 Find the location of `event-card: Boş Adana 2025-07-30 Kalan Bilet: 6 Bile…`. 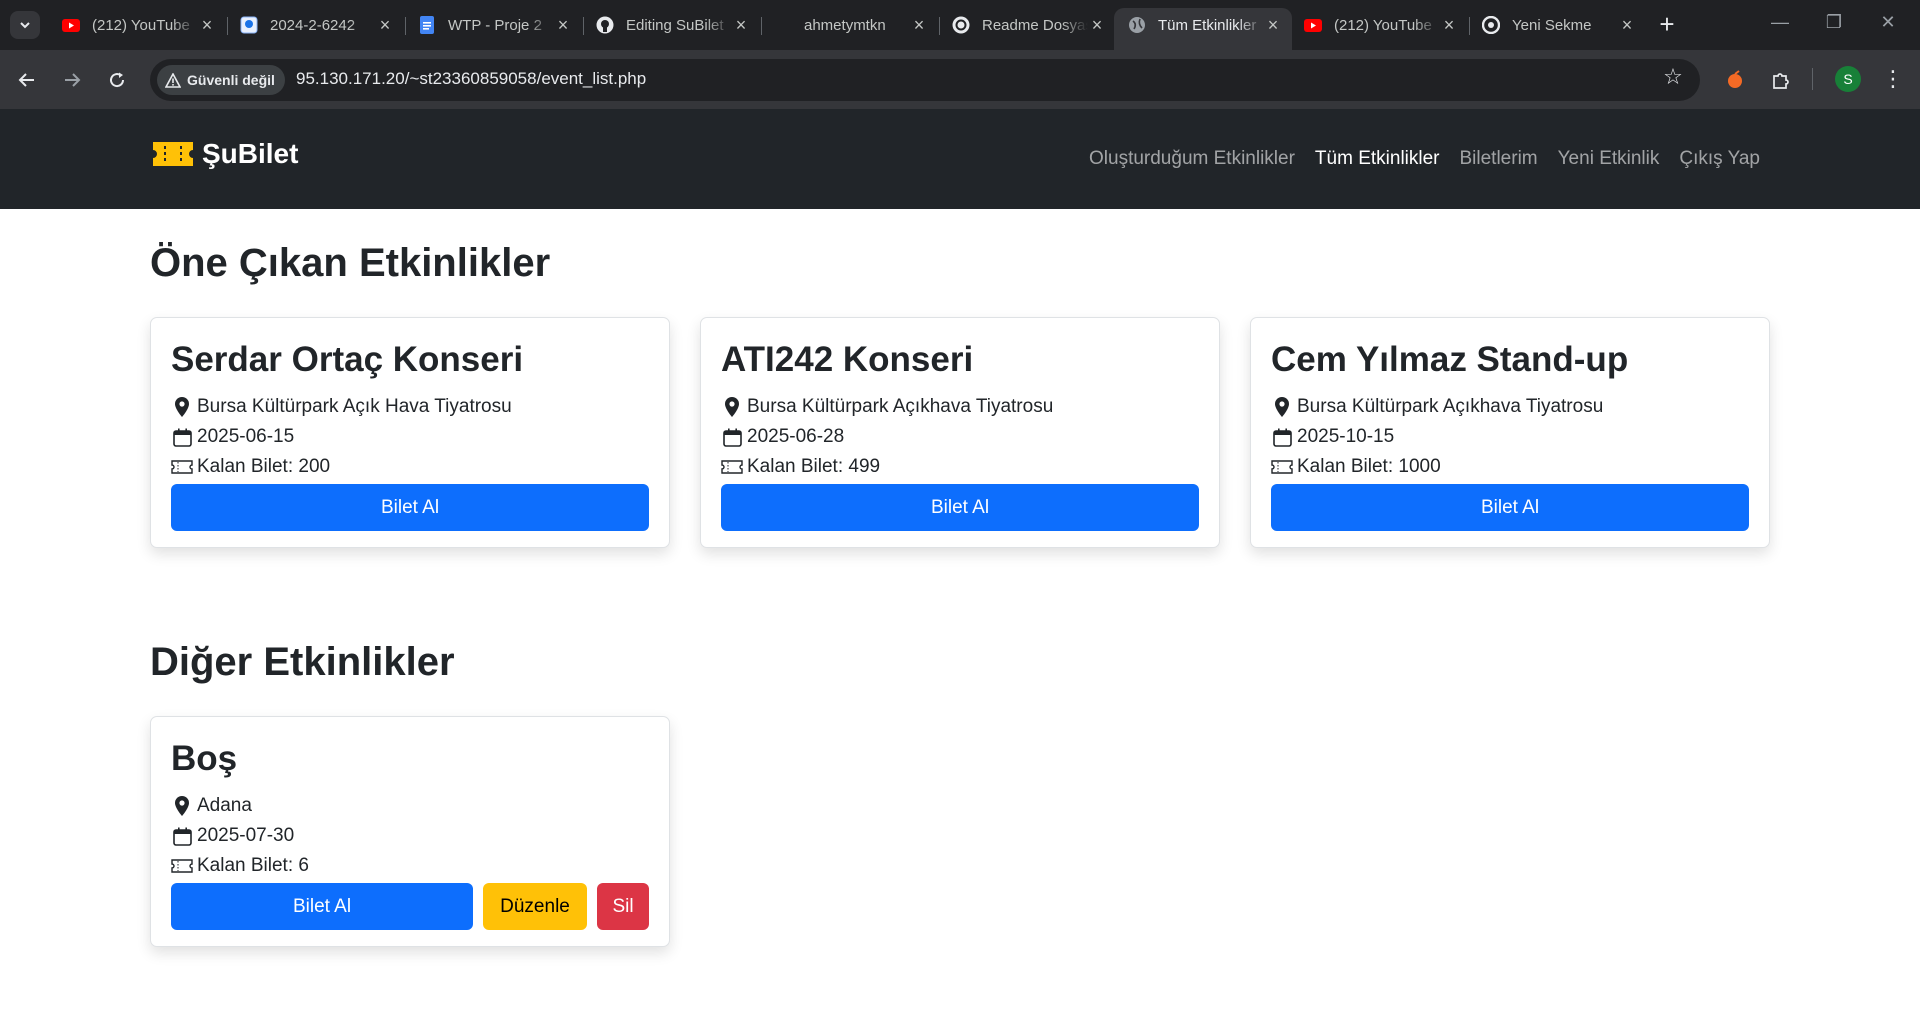

event-card: Boş Adana 2025-07-30 Kalan Bilet: 6 Bile… is located at coordinates (410, 831).